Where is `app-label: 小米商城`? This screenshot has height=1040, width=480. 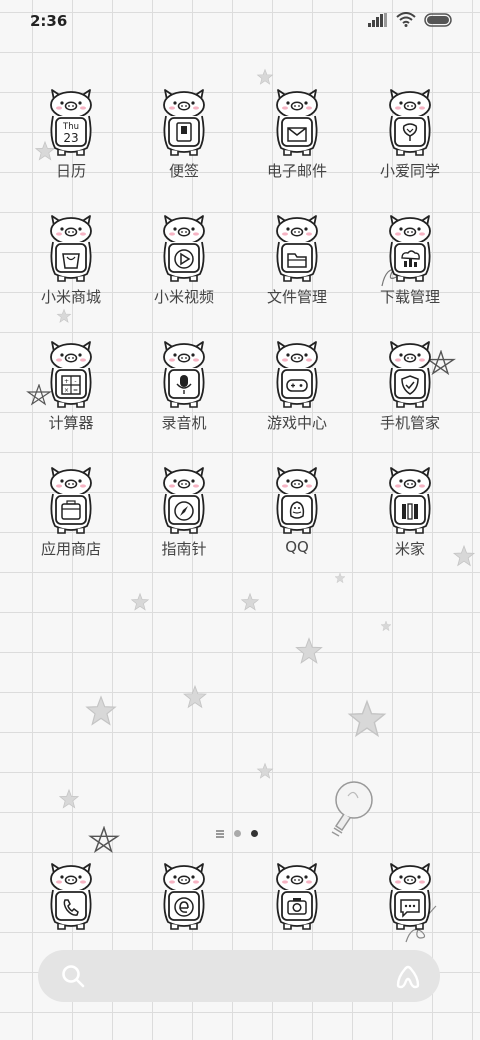
app-label: 小米商城 is located at coordinates (70, 297).